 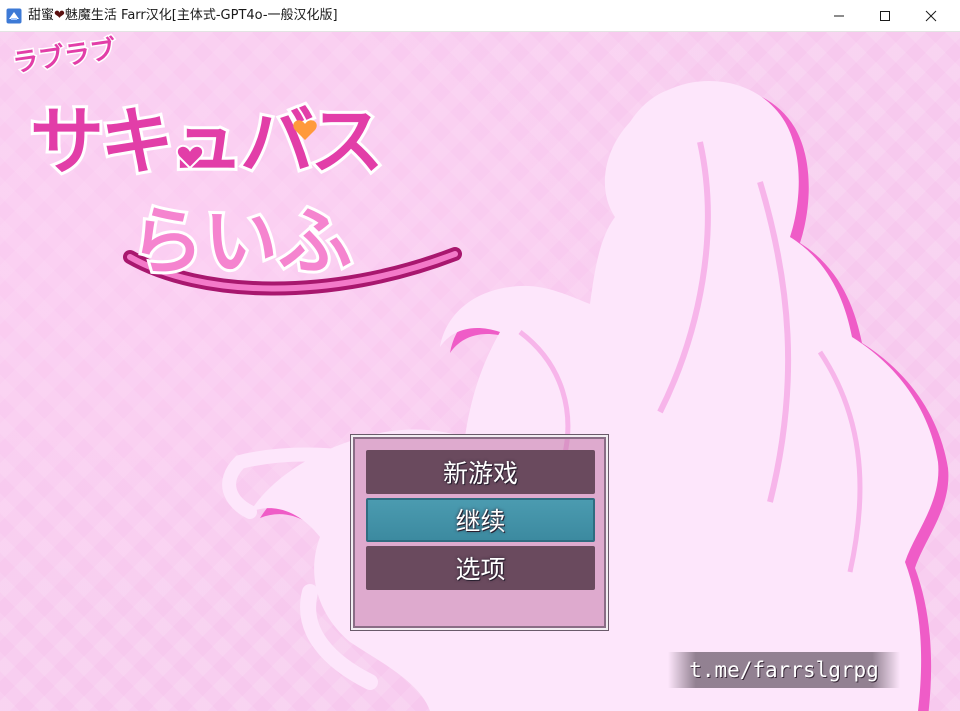 I want to click on heart-icon: ❤, so click(x=59, y=15).